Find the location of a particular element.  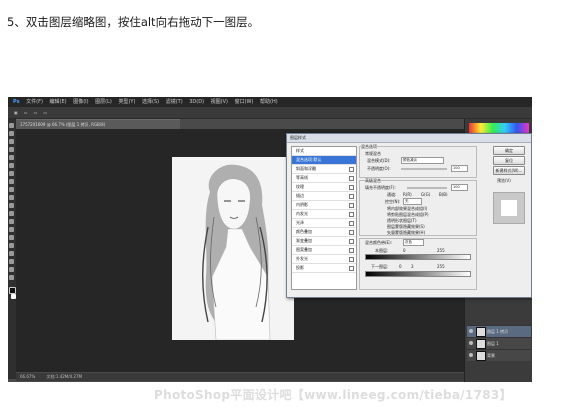

layer-row-copy: 图层 1 拷贝 is located at coordinates (499, 331).